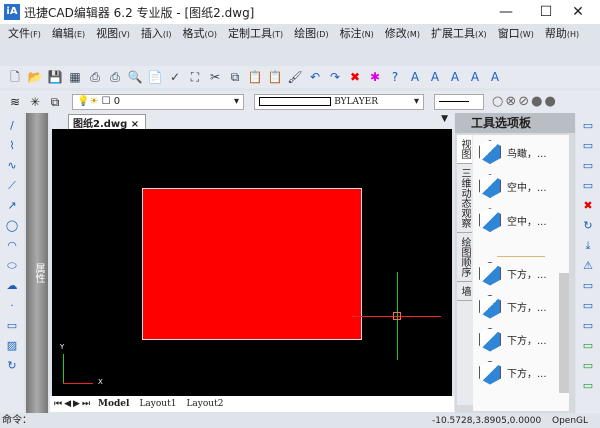 This screenshot has width=600, height=428. What do you see at coordinates (355, 77) in the screenshot?
I see `delete-icon: ✖` at bounding box center [355, 77].